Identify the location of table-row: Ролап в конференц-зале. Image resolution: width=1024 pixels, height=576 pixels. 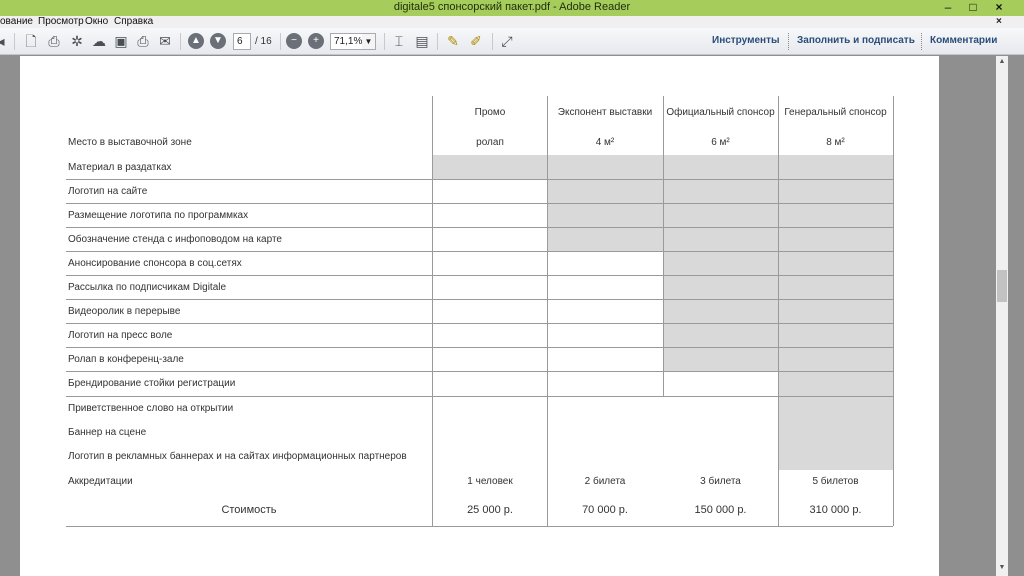
(126, 359).